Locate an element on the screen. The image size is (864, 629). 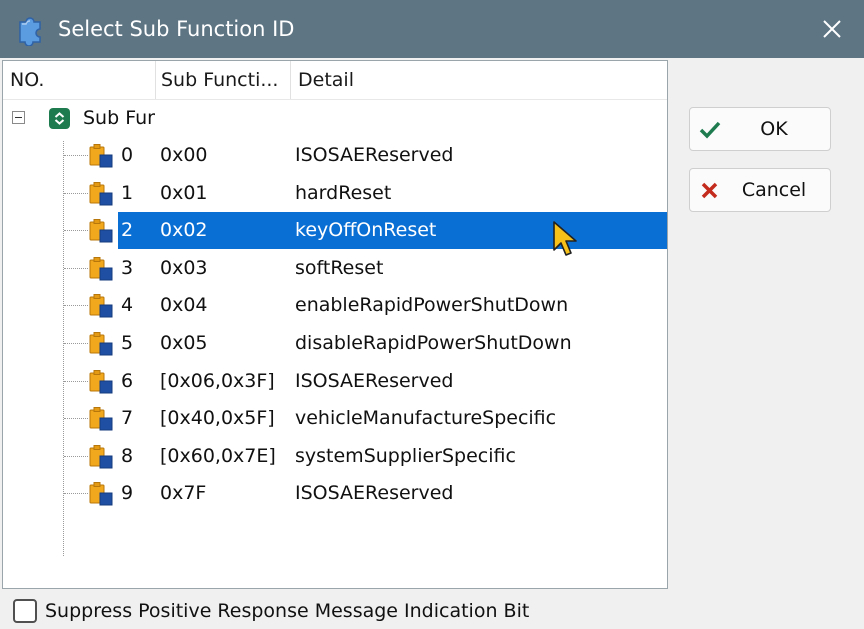
row-sub-function: 0x7F is located at coordinates (183, 493).